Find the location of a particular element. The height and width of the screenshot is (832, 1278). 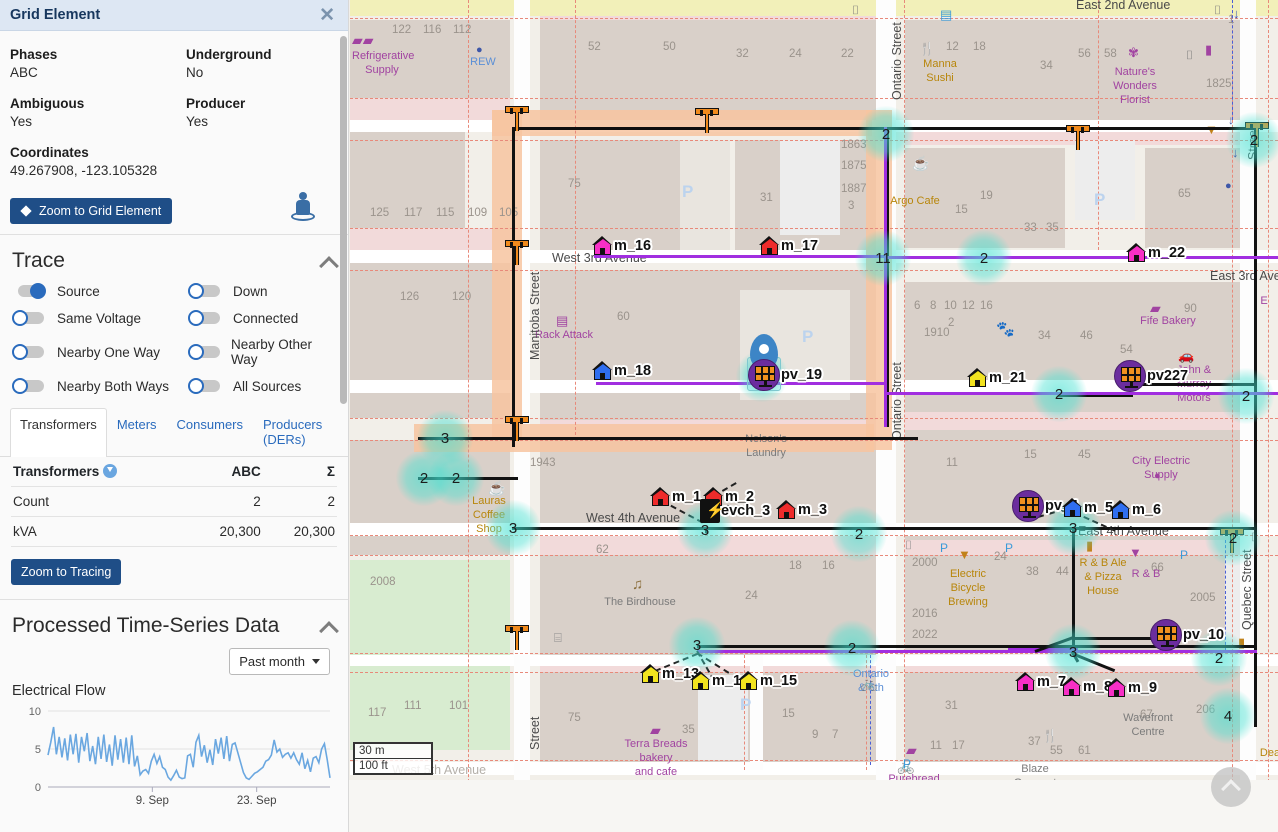

map-marker-pv227: pv227 is located at coordinates (1151, 376).